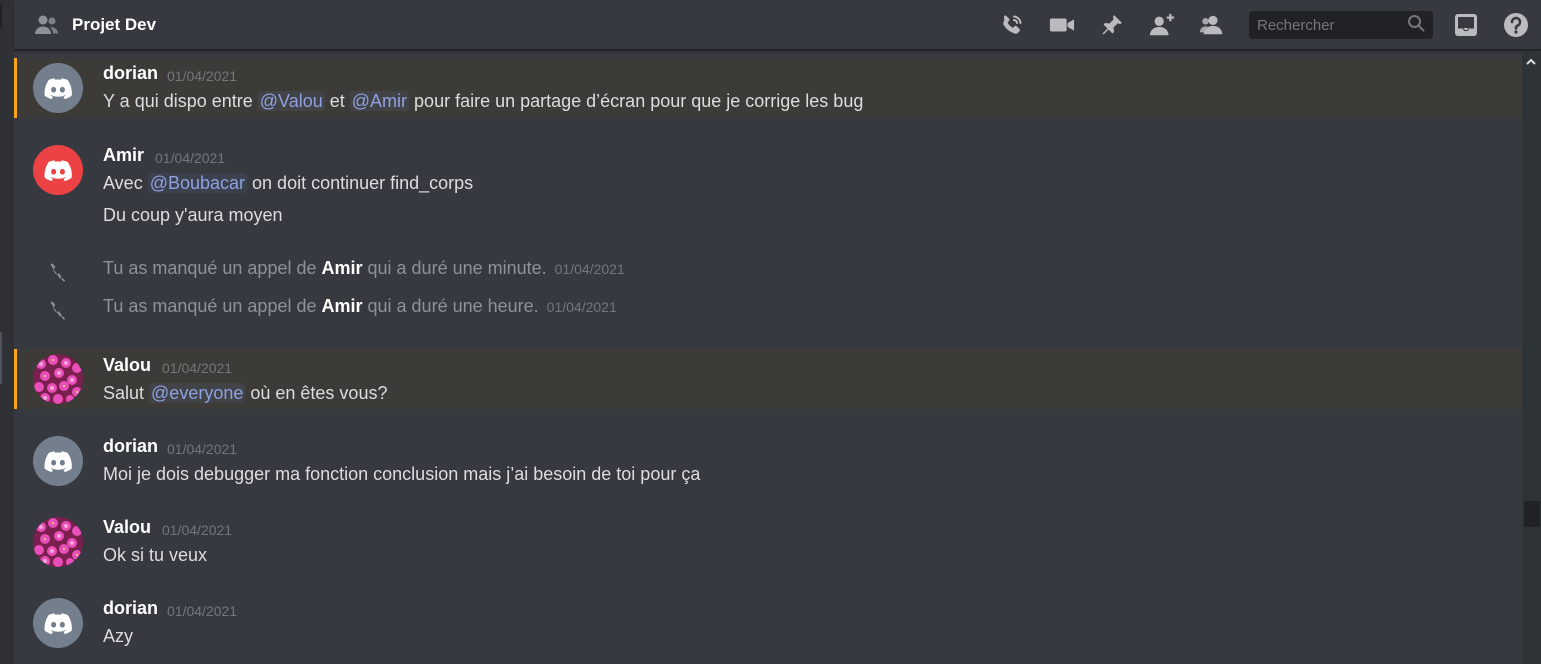  I want to click on scroll-up-arrow-icon, so click(1531, 62).